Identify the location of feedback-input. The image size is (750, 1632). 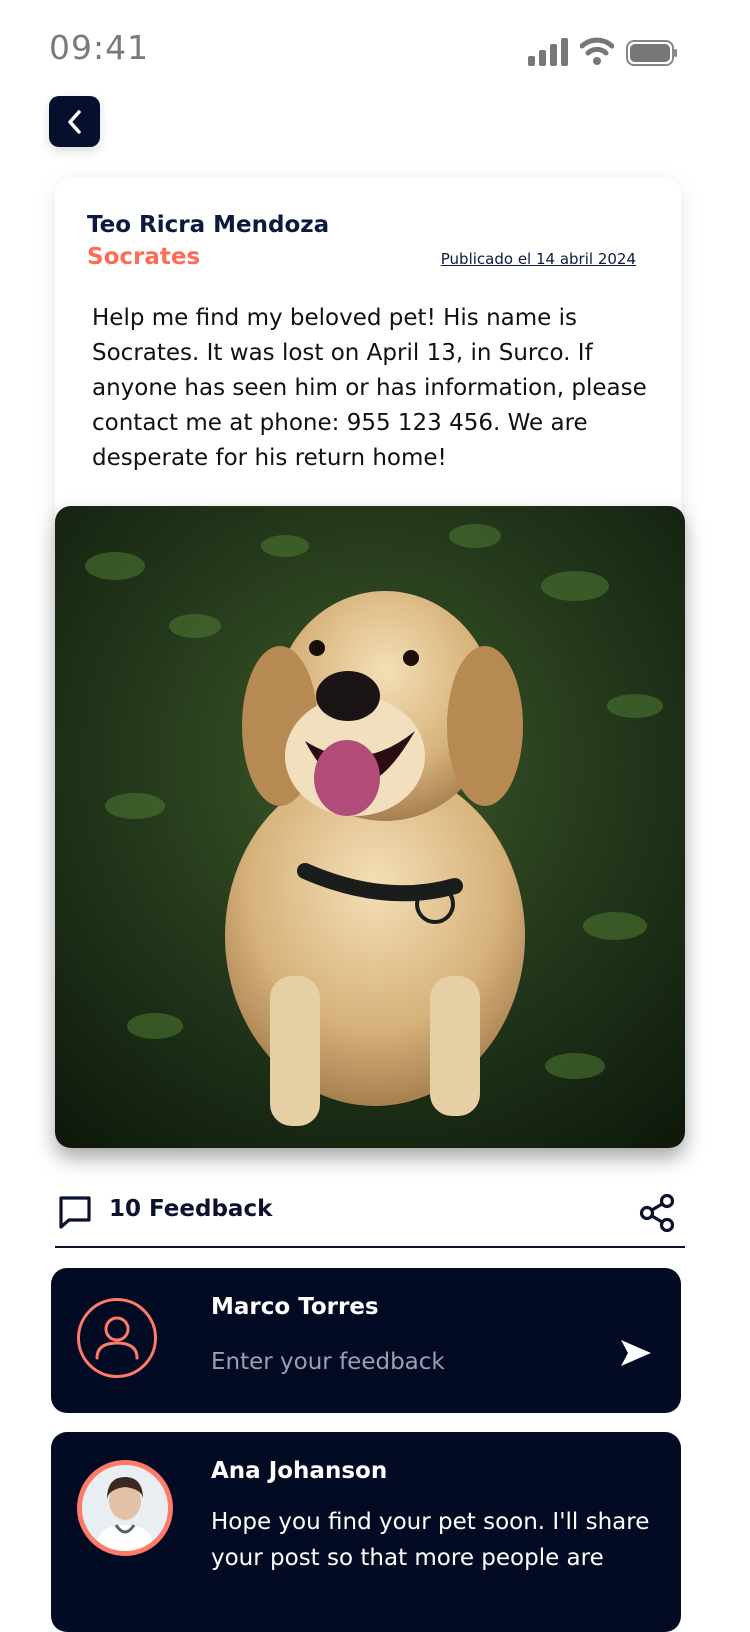
(411, 1362).